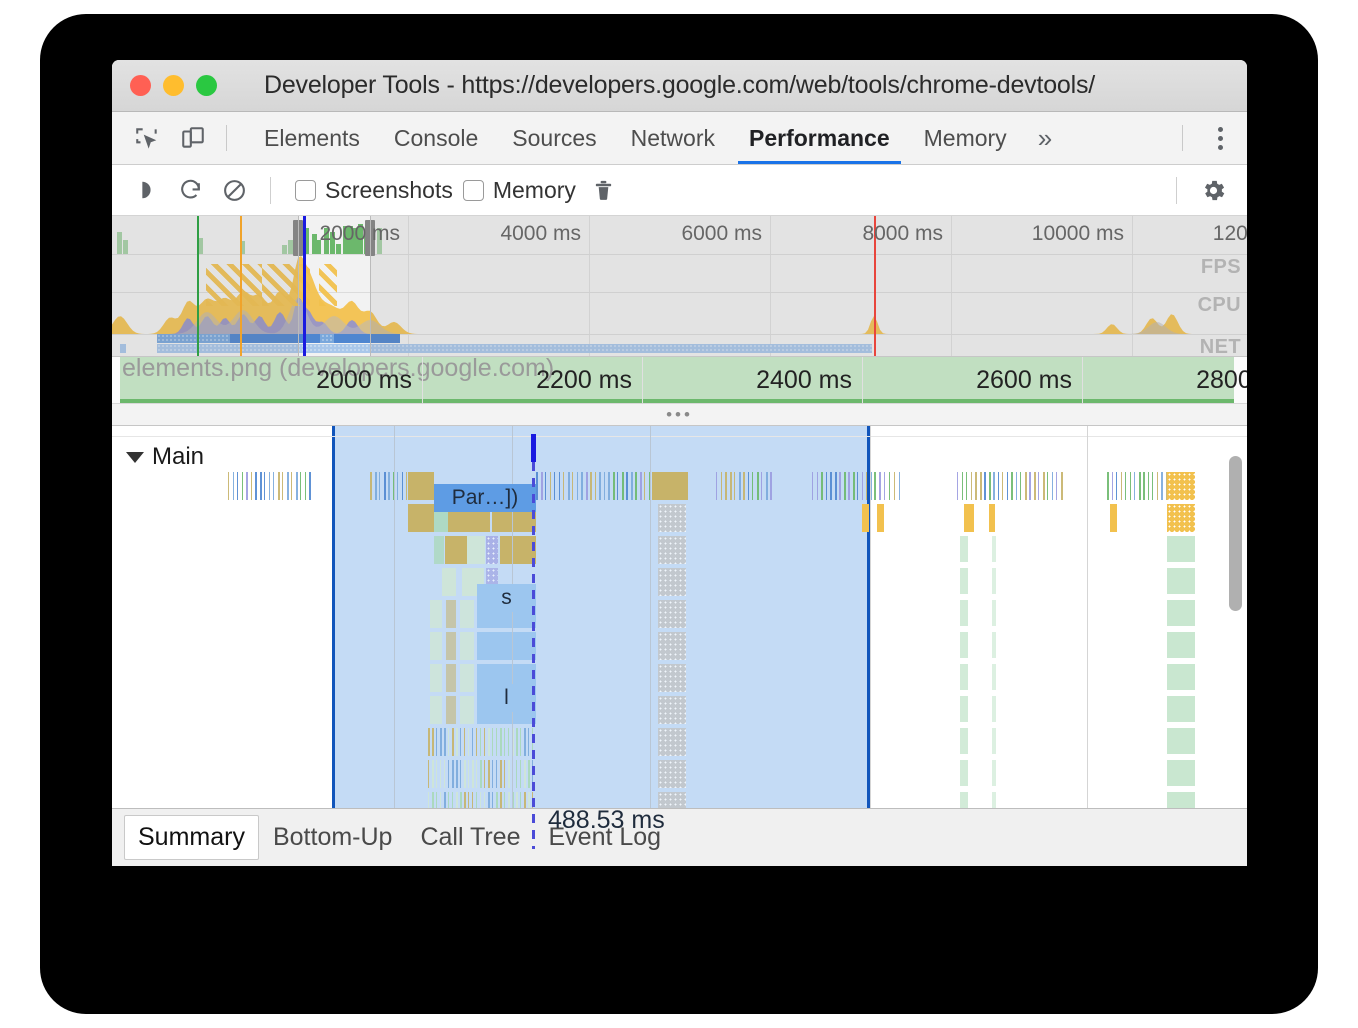 This screenshot has height=1028, width=1358. I want to click on gear-icon, so click(1213, 190).